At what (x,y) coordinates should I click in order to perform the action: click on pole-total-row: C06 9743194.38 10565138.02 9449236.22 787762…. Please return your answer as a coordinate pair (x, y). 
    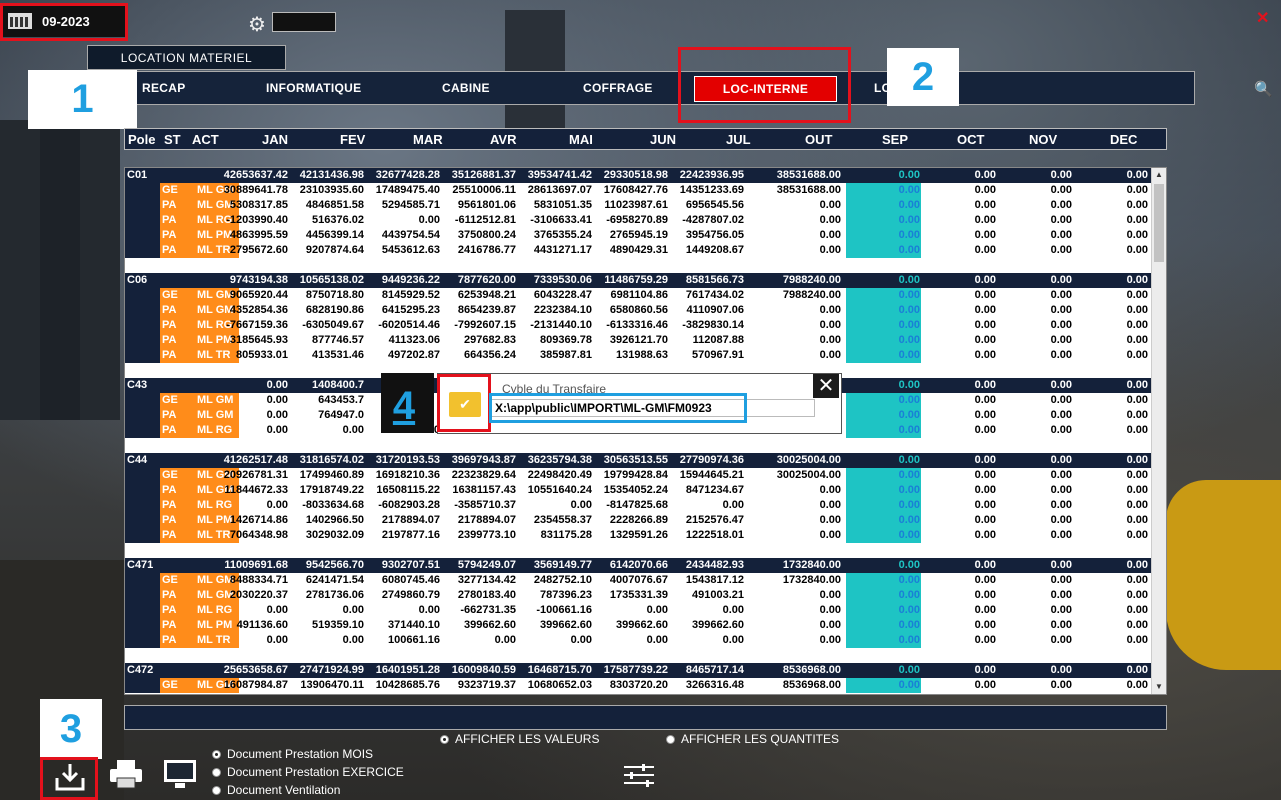
    Looking at the image, I should click on (638, 280).